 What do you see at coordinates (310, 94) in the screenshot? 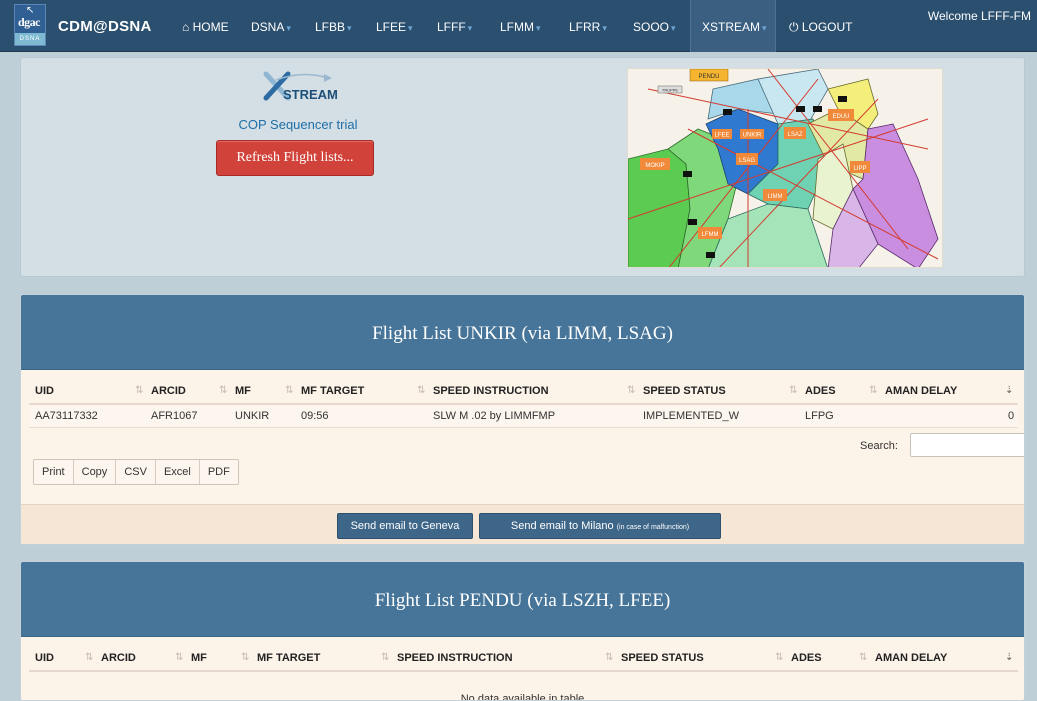
I see `xstream-logo-text: STREAM` at bounding box center [310, 94].